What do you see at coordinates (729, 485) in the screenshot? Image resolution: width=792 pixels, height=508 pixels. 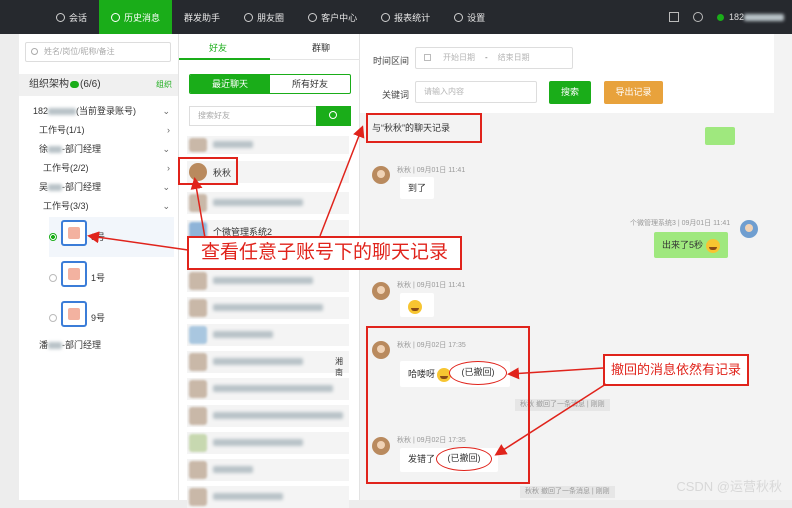 I see `watermark: CSDN @运营秋秋` at bounding box center [729, 485].